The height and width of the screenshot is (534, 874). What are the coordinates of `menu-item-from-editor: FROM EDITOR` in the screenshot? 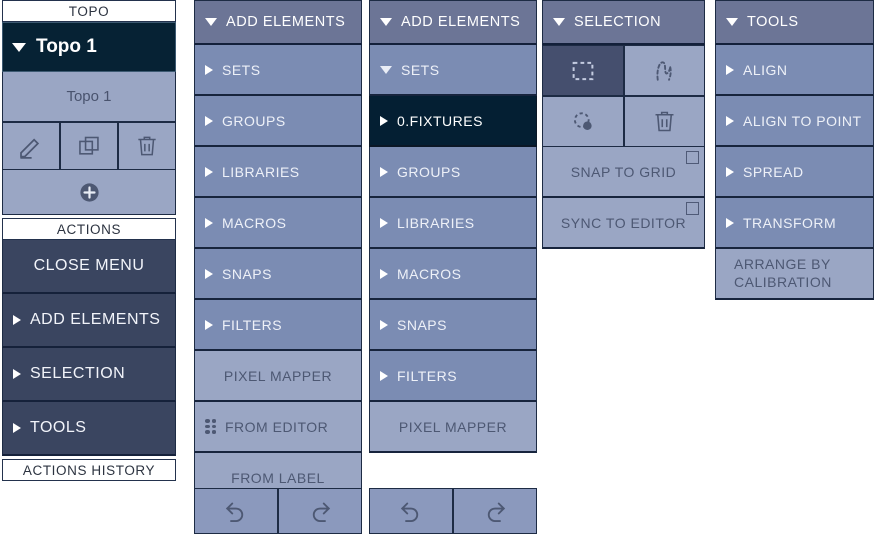 It's located at (278, 427).